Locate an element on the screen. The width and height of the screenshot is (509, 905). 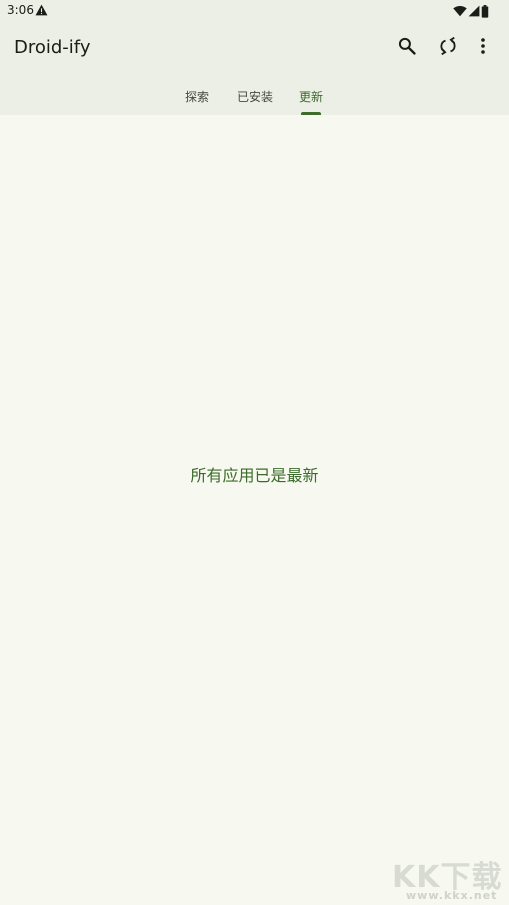
sync-icon is located at coordinates (448, 46).